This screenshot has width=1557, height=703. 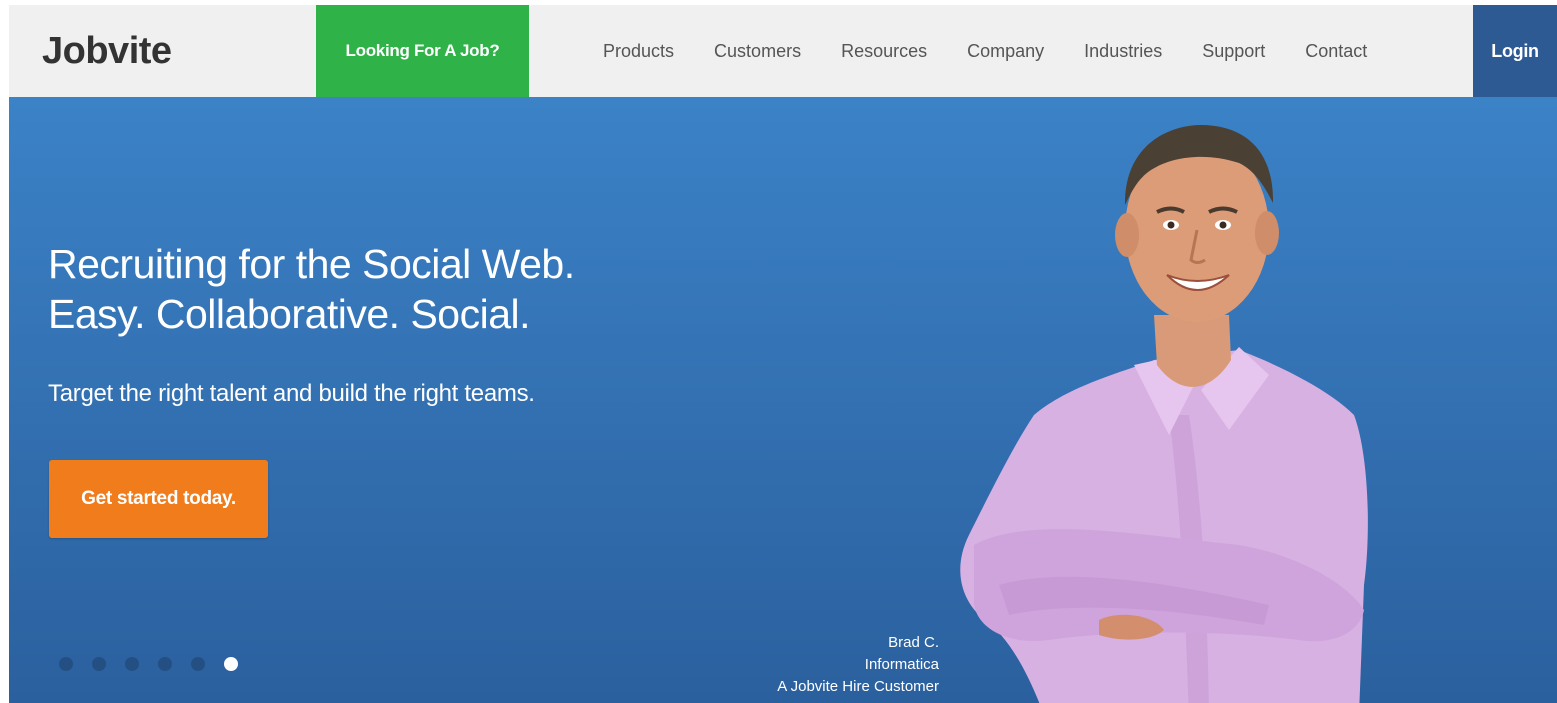 What do you see at coordinates (858, 686) in the screenshot?
I see `customer-tagline: A Jobvite Hire Customer` at bounding box center [858, 686].